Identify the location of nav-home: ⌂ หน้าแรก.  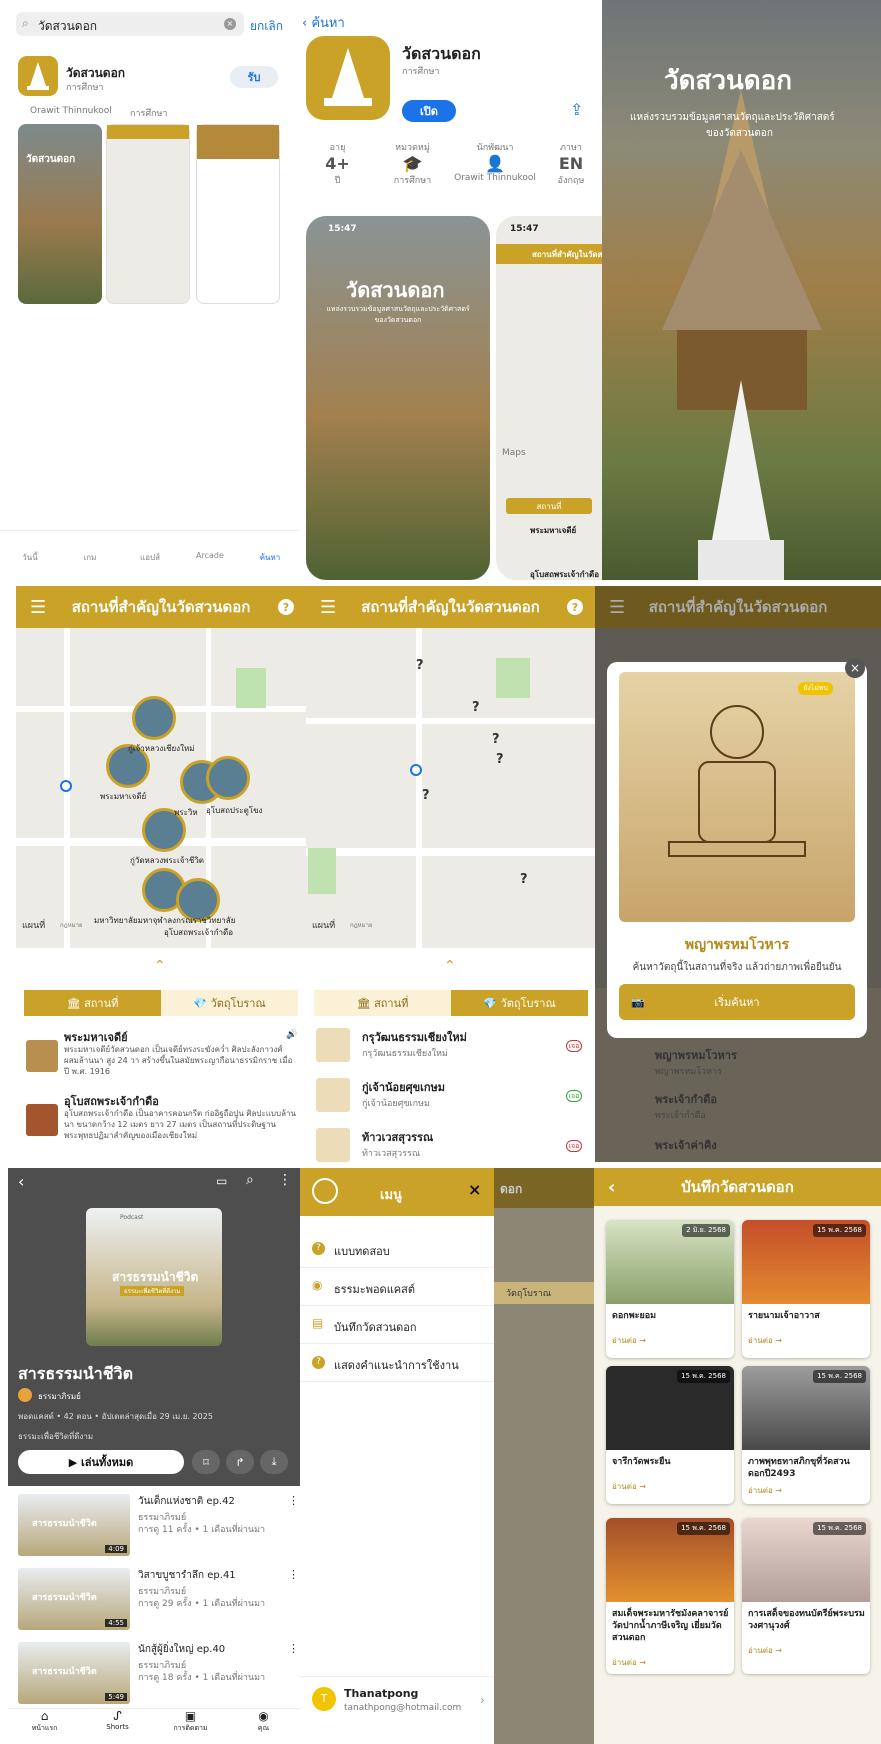
(44, 1726).